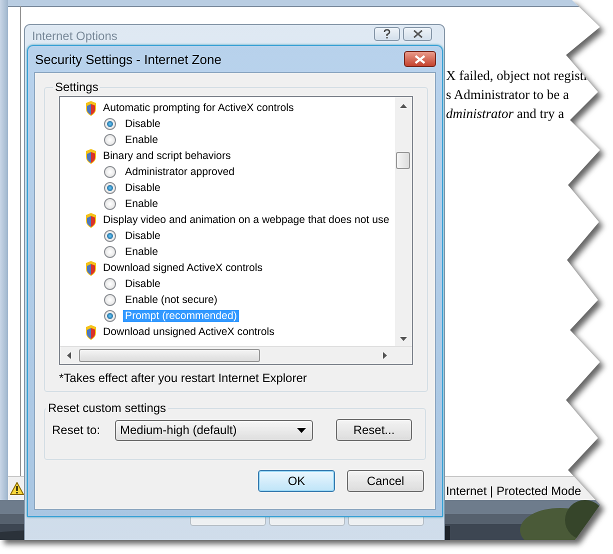 This screenshot has height=554, width=613. What do you see at coordinates (198, 108) in the screenshot?
I see `setting-heading: Automatic prompting for ActiveX controls` at bounding box center [198, 108].